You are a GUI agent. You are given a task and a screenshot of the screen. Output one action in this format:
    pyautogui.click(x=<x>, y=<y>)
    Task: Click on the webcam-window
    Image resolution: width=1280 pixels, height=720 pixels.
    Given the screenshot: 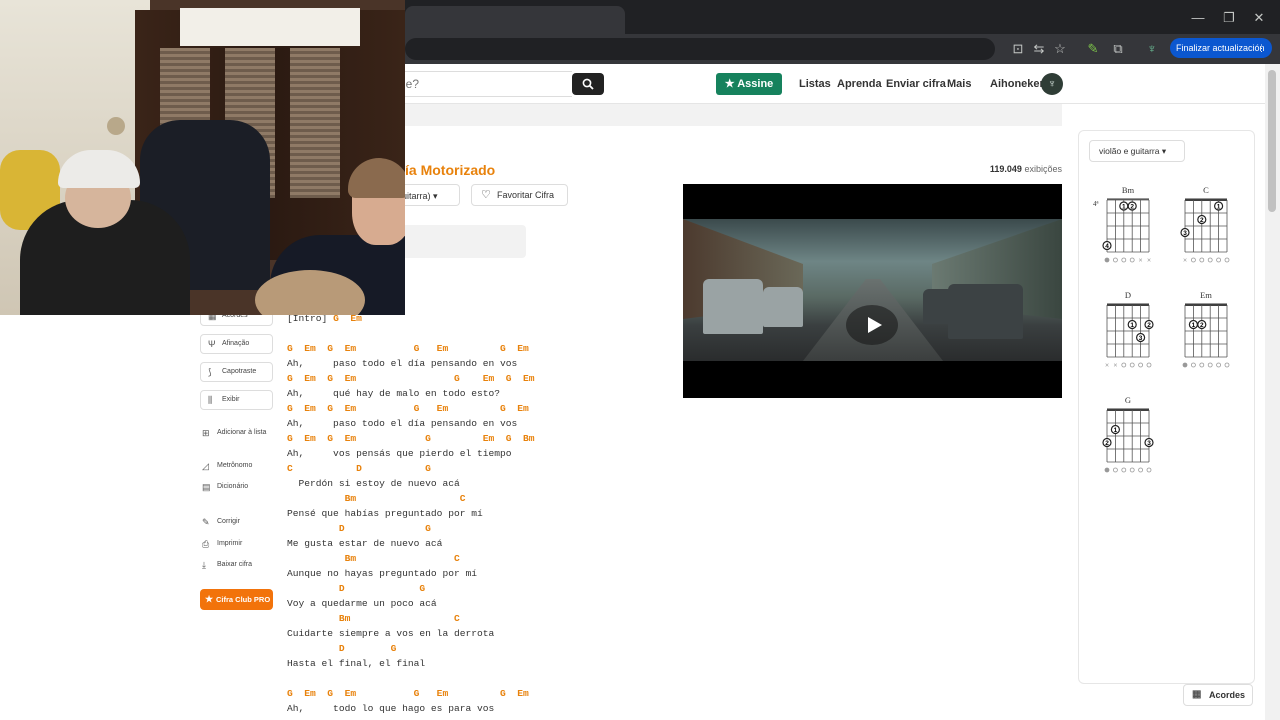 What is the action you would take?
    pyautogui.click(x=270, y=27)
    